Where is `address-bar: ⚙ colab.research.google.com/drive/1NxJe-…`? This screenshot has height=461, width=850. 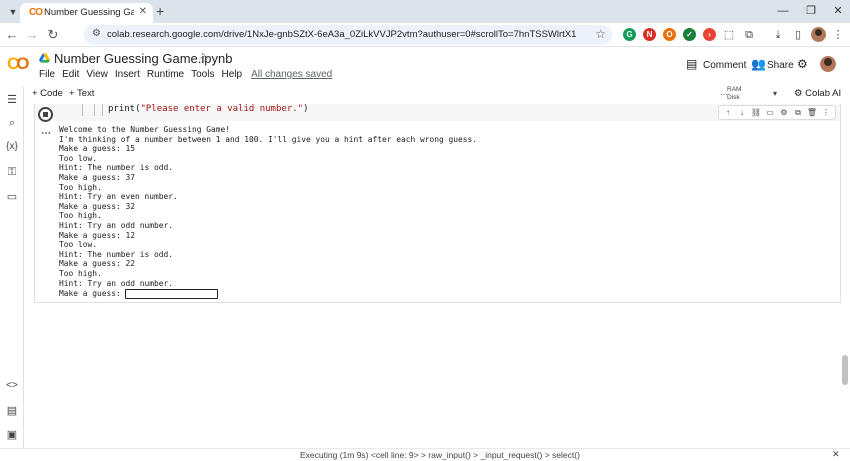
address-bar: ⚙ colab.research.google.com/drive/1NxJe-… is located at coordinates (348, 35).